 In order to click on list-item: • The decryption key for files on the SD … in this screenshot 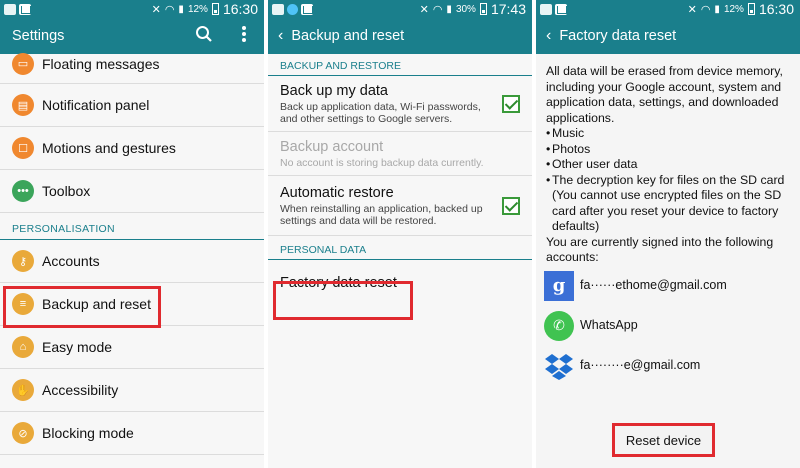, I will do `click(665, 179)`.